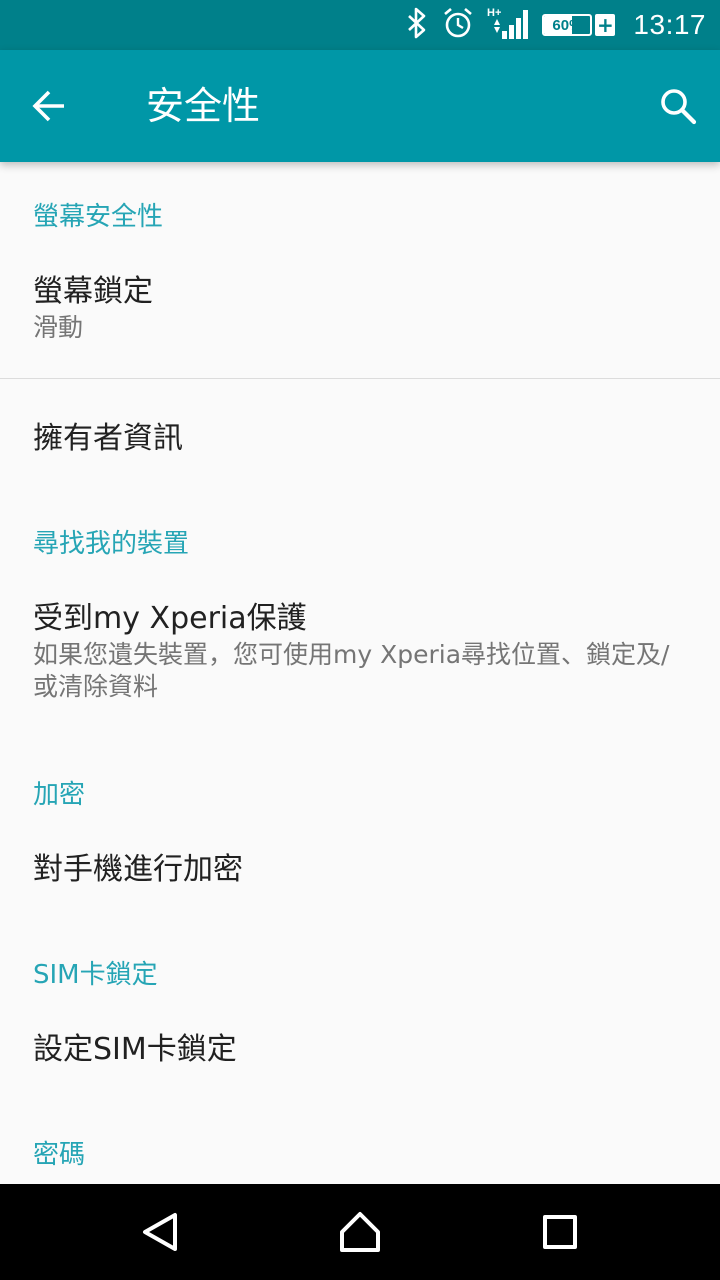 The image size is (720, 1280). Describe the element at coordinates (59, 795) in the screenshot. I see `section-header-encryption: 加密` at that location.